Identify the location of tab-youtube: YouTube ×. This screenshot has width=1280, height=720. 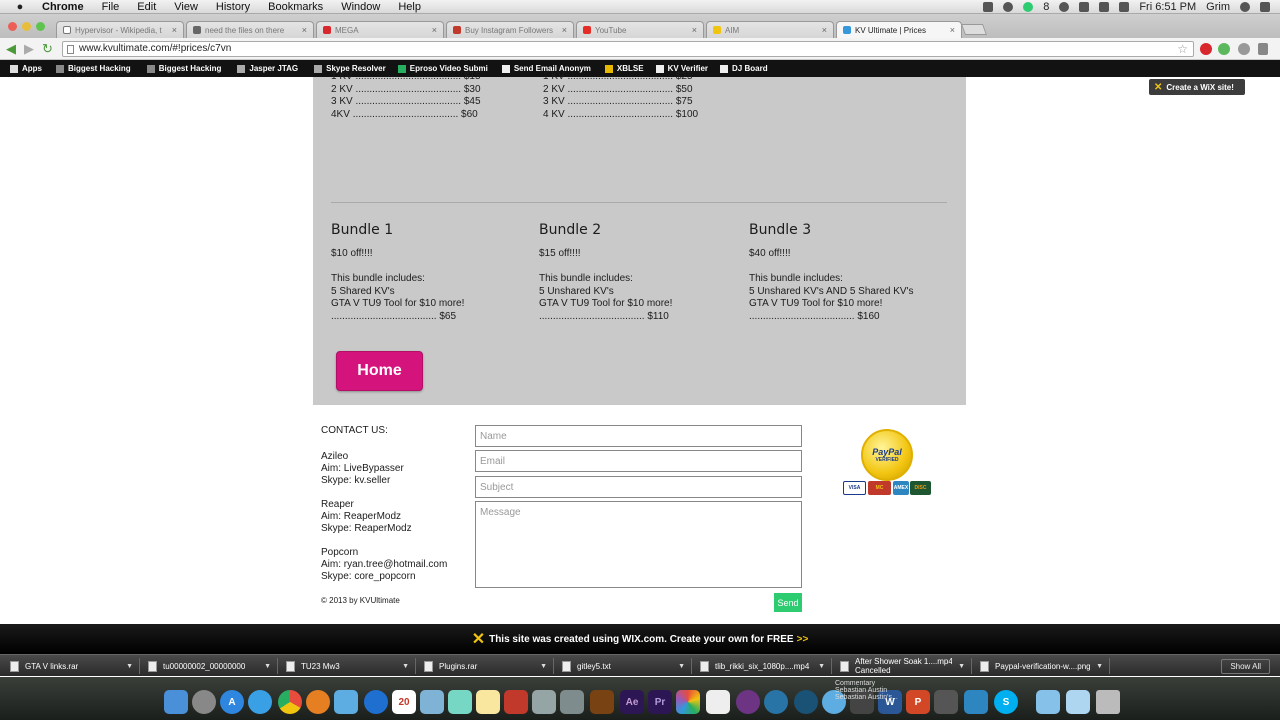
(640, 29).